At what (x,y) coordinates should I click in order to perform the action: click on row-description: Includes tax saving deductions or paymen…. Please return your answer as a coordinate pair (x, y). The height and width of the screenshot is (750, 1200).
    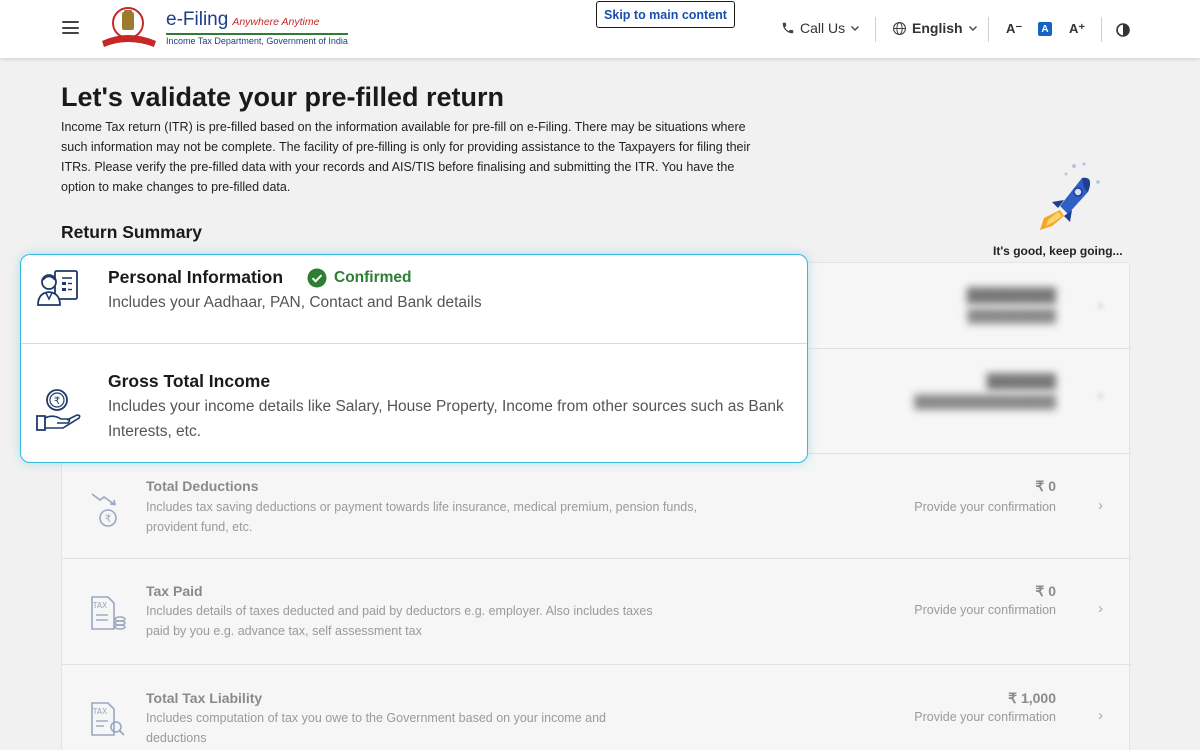
    Looking at the image, I should click on (421, 517).